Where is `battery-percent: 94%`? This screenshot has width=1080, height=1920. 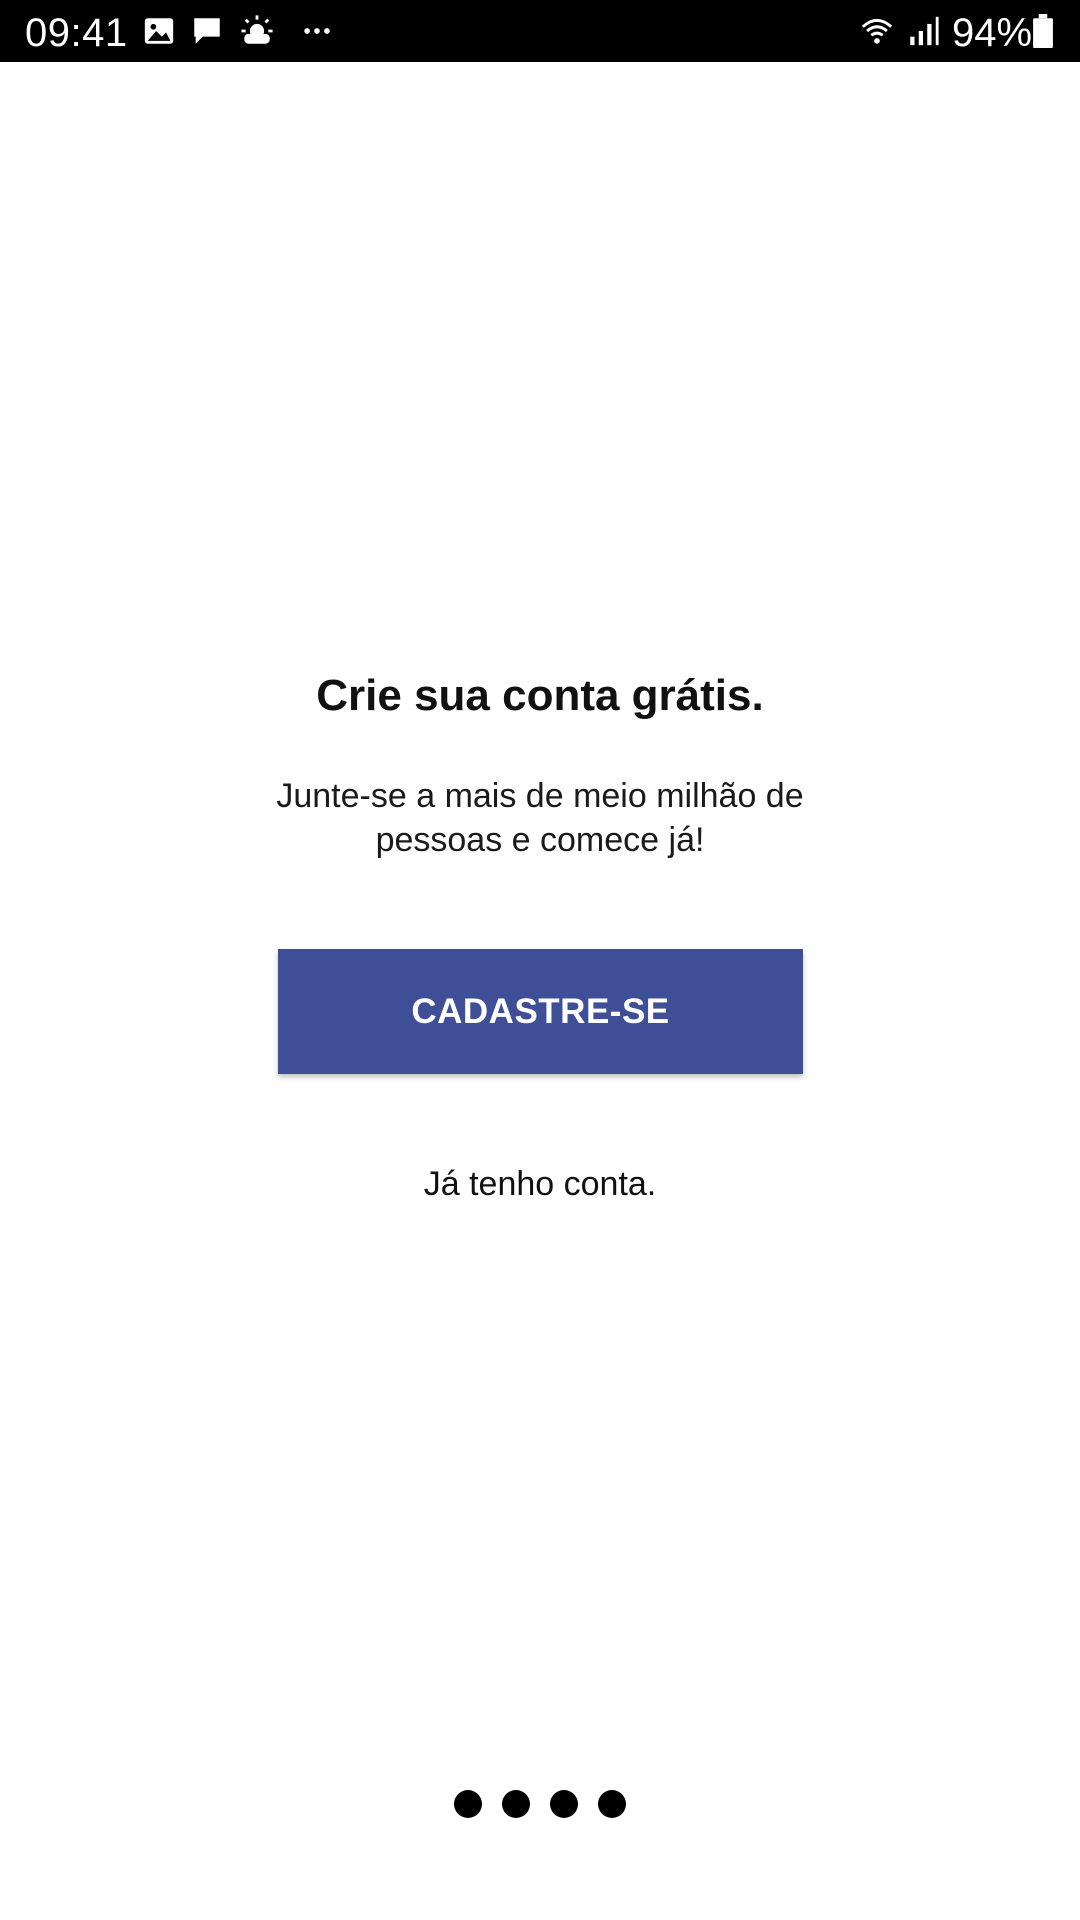
battery-percent: 94% is located at coordinates (992, 33).